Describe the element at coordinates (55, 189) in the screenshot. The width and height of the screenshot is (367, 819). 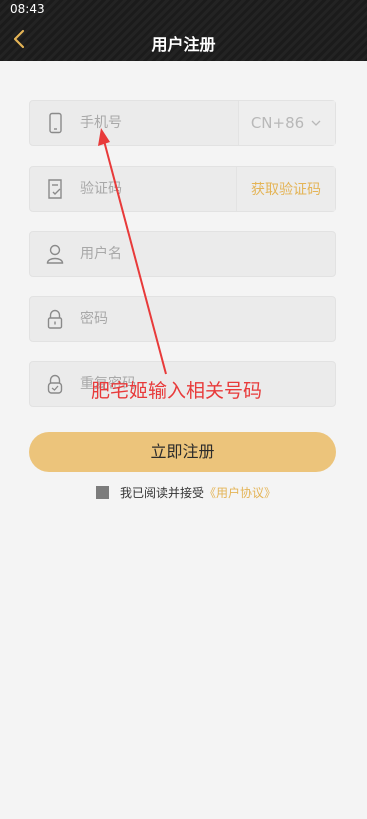
I see `verify-code-icon` at that location.